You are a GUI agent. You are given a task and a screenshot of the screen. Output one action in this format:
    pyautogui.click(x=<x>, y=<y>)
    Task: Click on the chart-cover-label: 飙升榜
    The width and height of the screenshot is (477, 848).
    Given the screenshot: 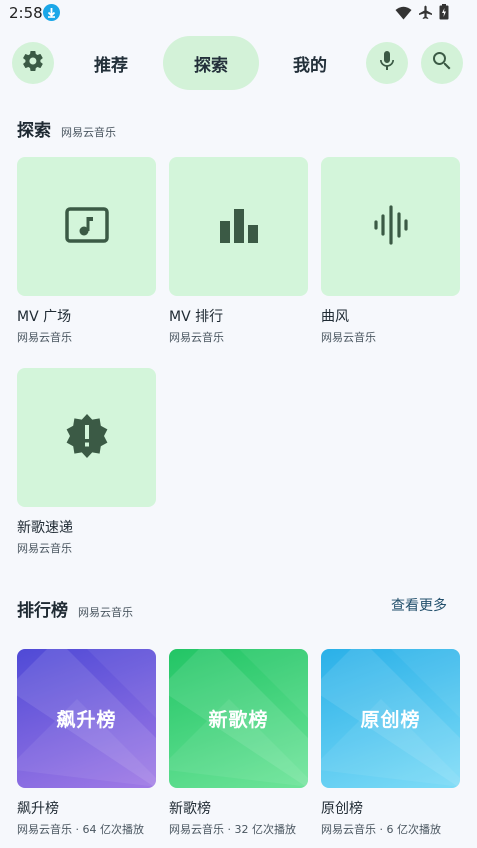 What is the action you would take?
    pyautogui.click(x=86, y=720)
    